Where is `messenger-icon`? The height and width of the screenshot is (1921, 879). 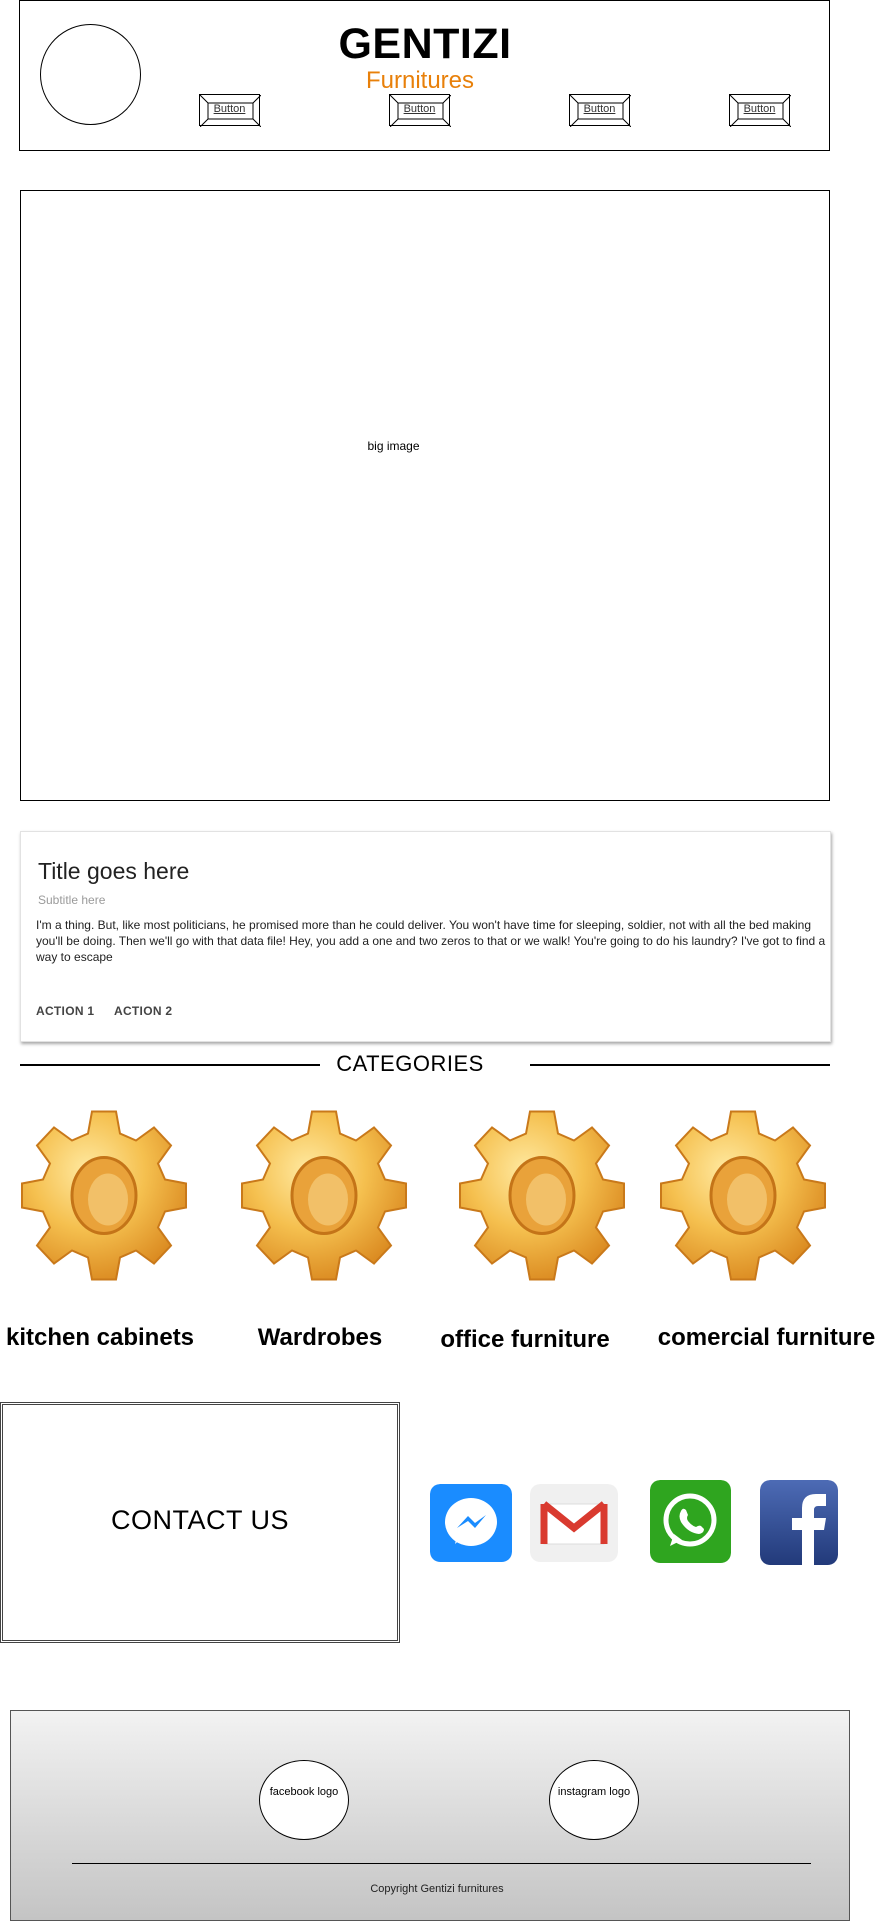
messenger-icon is located at coordinates (471, 1523).